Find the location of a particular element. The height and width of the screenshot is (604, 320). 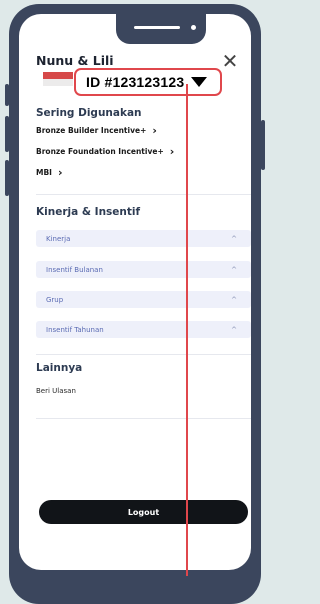

link-label: Bronze Foundation Incentive+ is located at coordinates (100, 151).